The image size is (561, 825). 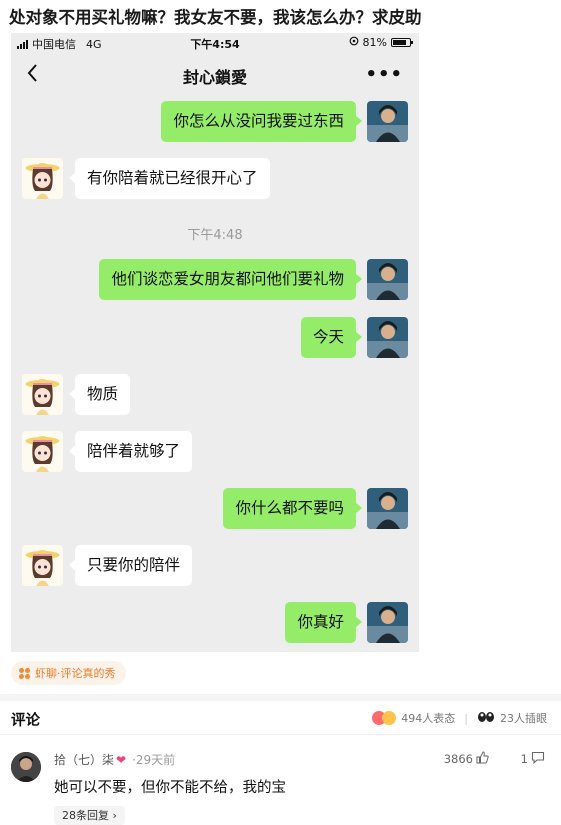 I want to click on comments-header: 评论 494人表态 | 23人插眼, so click(x=280, y=718).